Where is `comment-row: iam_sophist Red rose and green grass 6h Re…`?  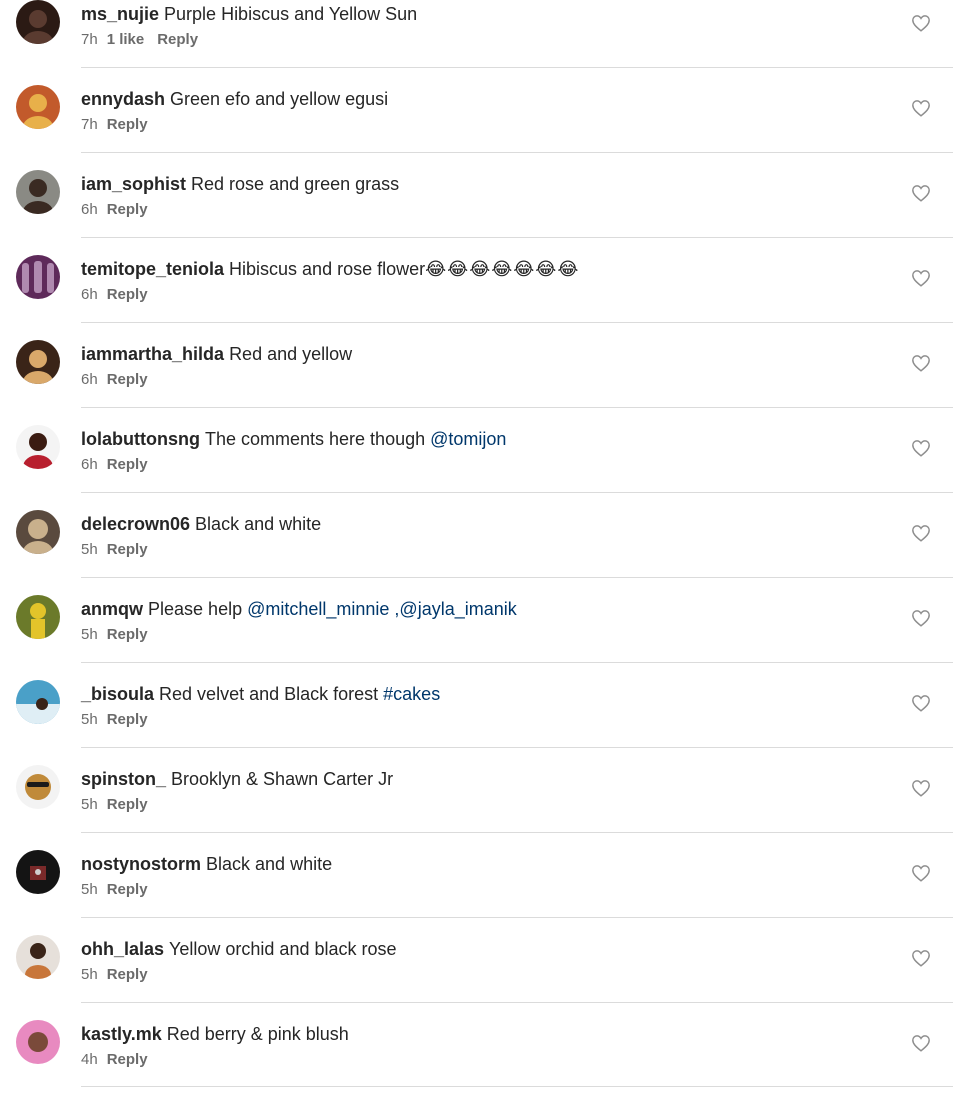
comment-row: iam_sophist Red rose and green grass 6h Re… is located at coordinates (476, 212).